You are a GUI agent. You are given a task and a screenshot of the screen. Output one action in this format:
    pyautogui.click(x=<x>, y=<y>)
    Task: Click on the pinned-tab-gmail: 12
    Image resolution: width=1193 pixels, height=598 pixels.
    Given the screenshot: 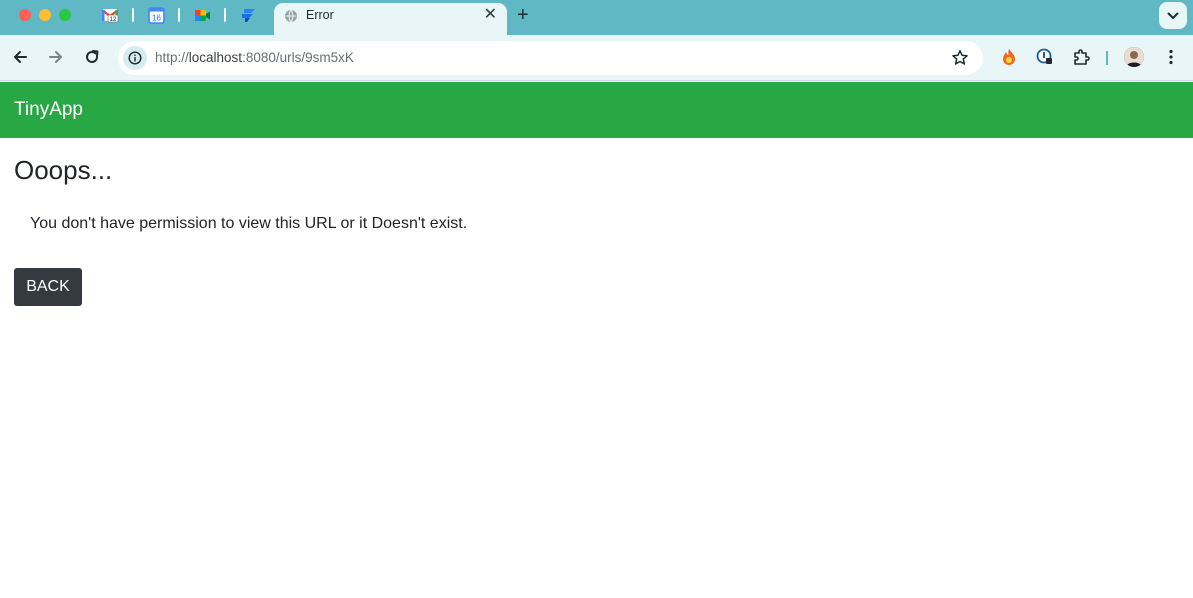 What is the action you would take?
    pyautogui.click(x=110, y=15)
    